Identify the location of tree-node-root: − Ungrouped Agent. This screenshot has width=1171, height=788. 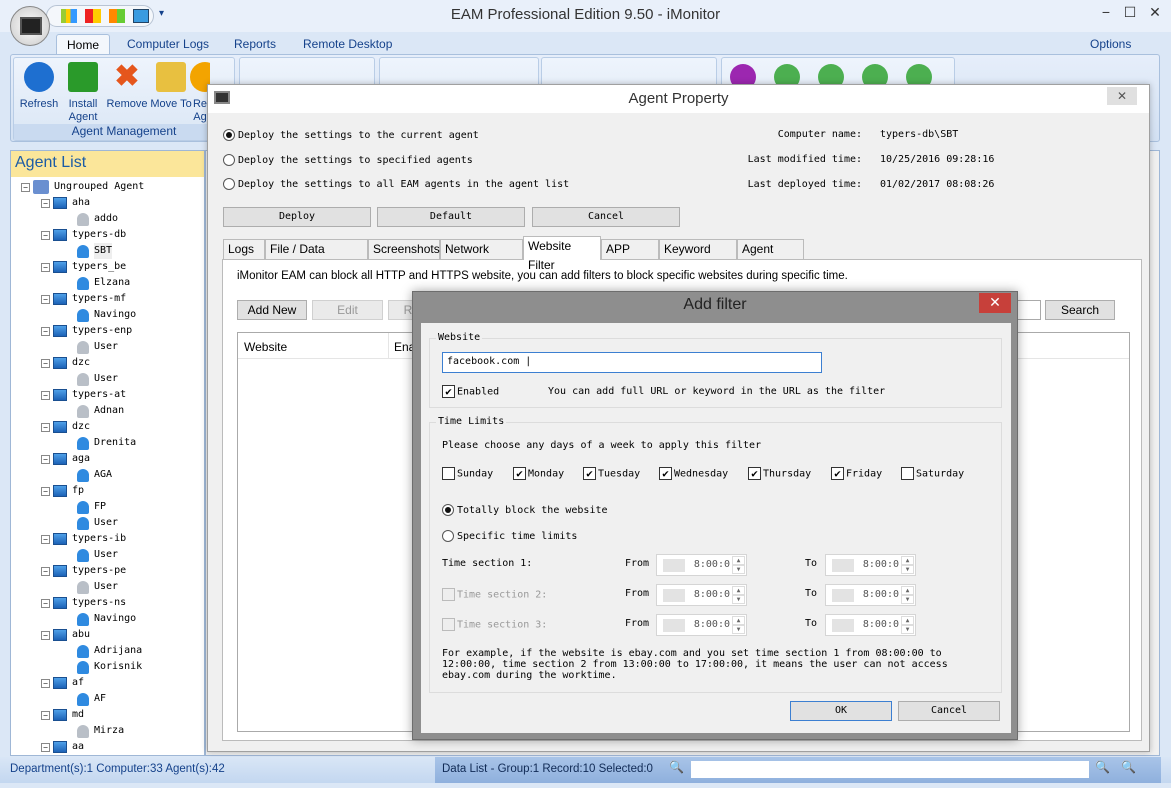
(82, 187).